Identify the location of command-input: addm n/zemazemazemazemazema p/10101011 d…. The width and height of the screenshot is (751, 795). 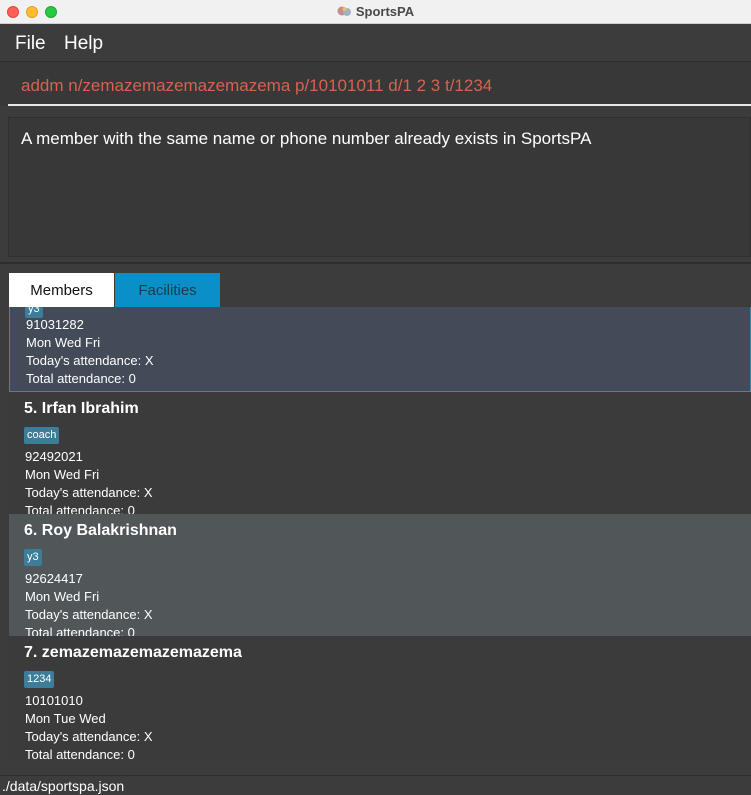
(256, 86).